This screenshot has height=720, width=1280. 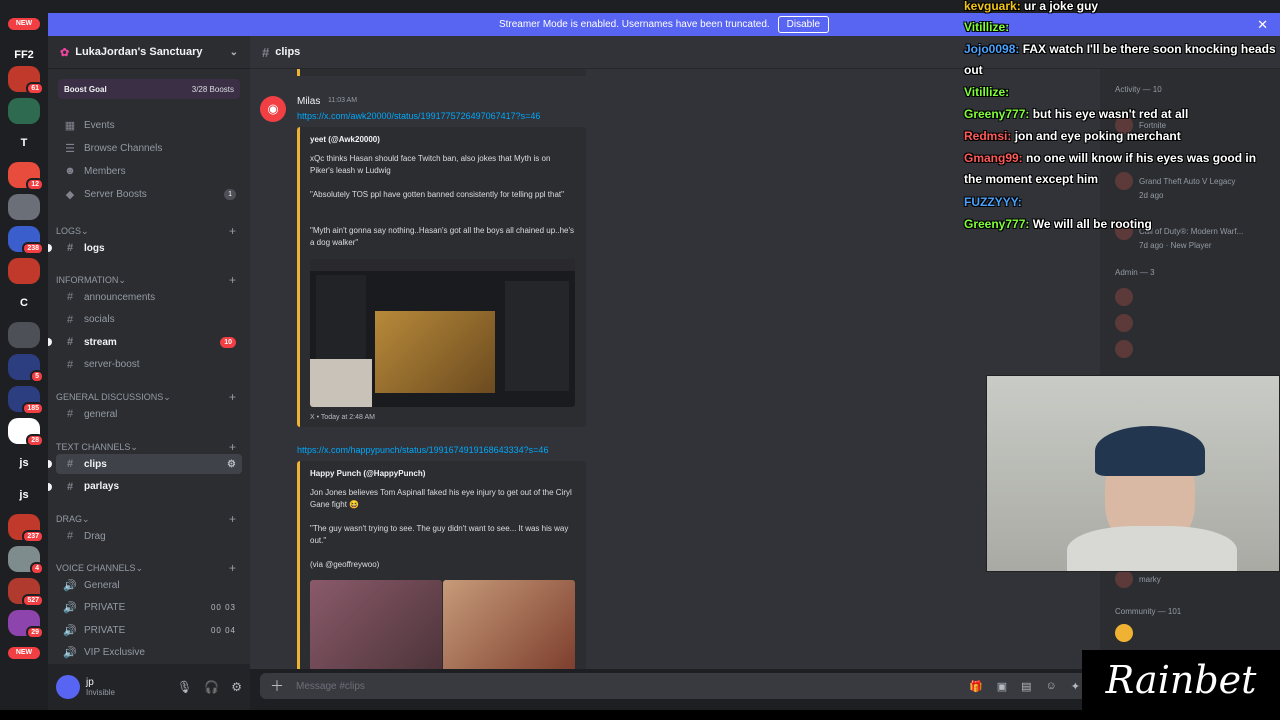 What do you see at coordinates (149, 487) in the screenshot?
I see `channel-parlays: # parlays` at bounding box center [149, 487].